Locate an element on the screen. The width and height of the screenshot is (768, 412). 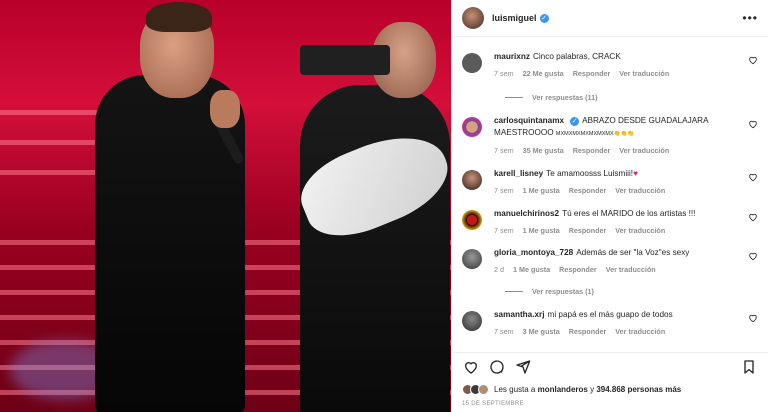
comment-username: samantha.xrj is located at coordinates (519, 314).